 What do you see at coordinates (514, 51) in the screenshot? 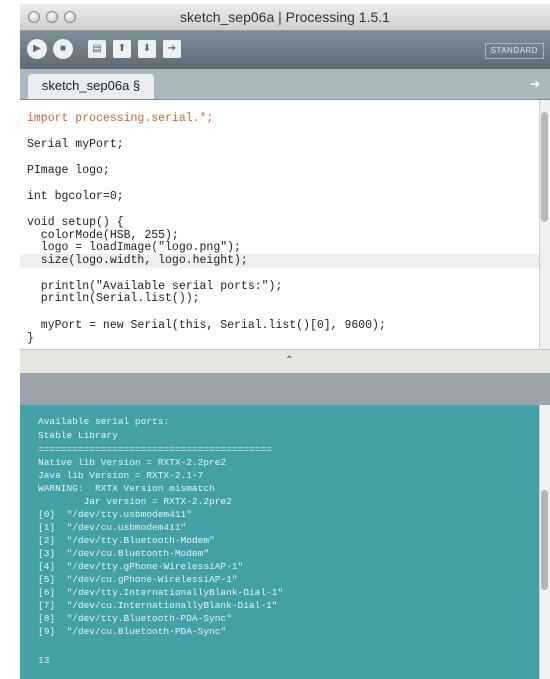
I see `mode-selector: STANDARD` at bounding box center [514, 51].